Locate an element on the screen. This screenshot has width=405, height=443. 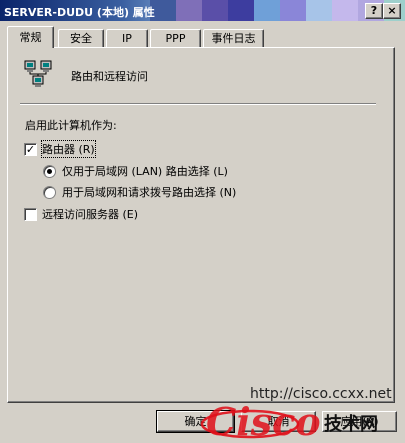
network-computers-icon is located at coordinates (38, 73).